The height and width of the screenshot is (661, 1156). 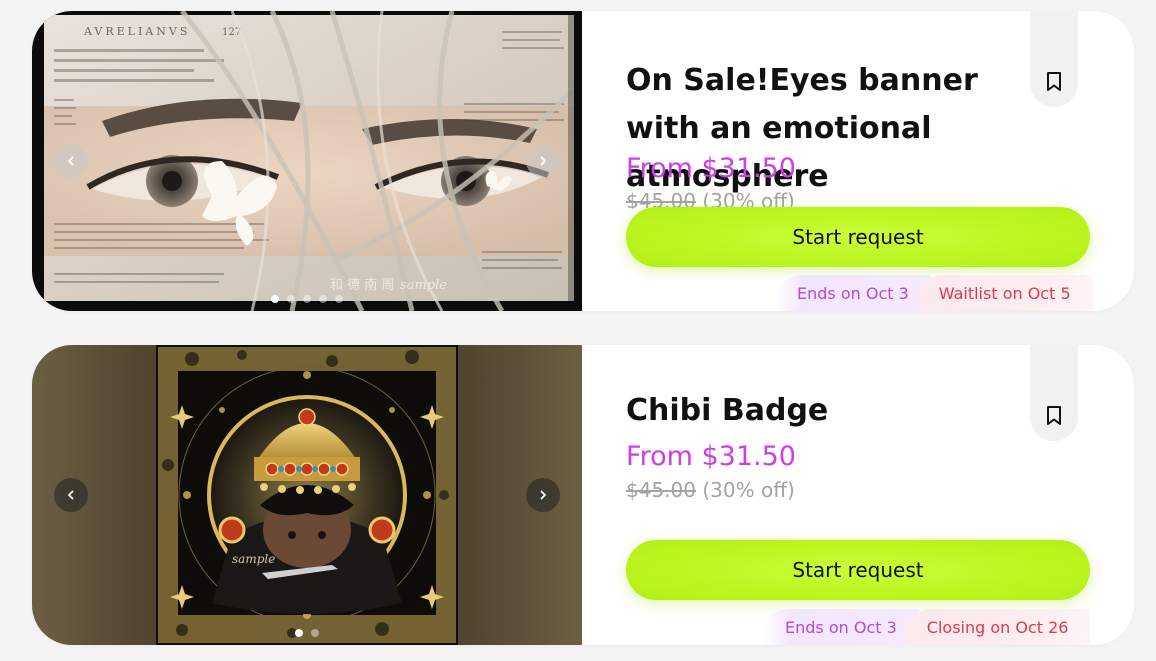 What do you see at coordinates (727, 410) in the screenshot?
I see `listing-title: Chibi Badge` at bounding box center [727, 410].